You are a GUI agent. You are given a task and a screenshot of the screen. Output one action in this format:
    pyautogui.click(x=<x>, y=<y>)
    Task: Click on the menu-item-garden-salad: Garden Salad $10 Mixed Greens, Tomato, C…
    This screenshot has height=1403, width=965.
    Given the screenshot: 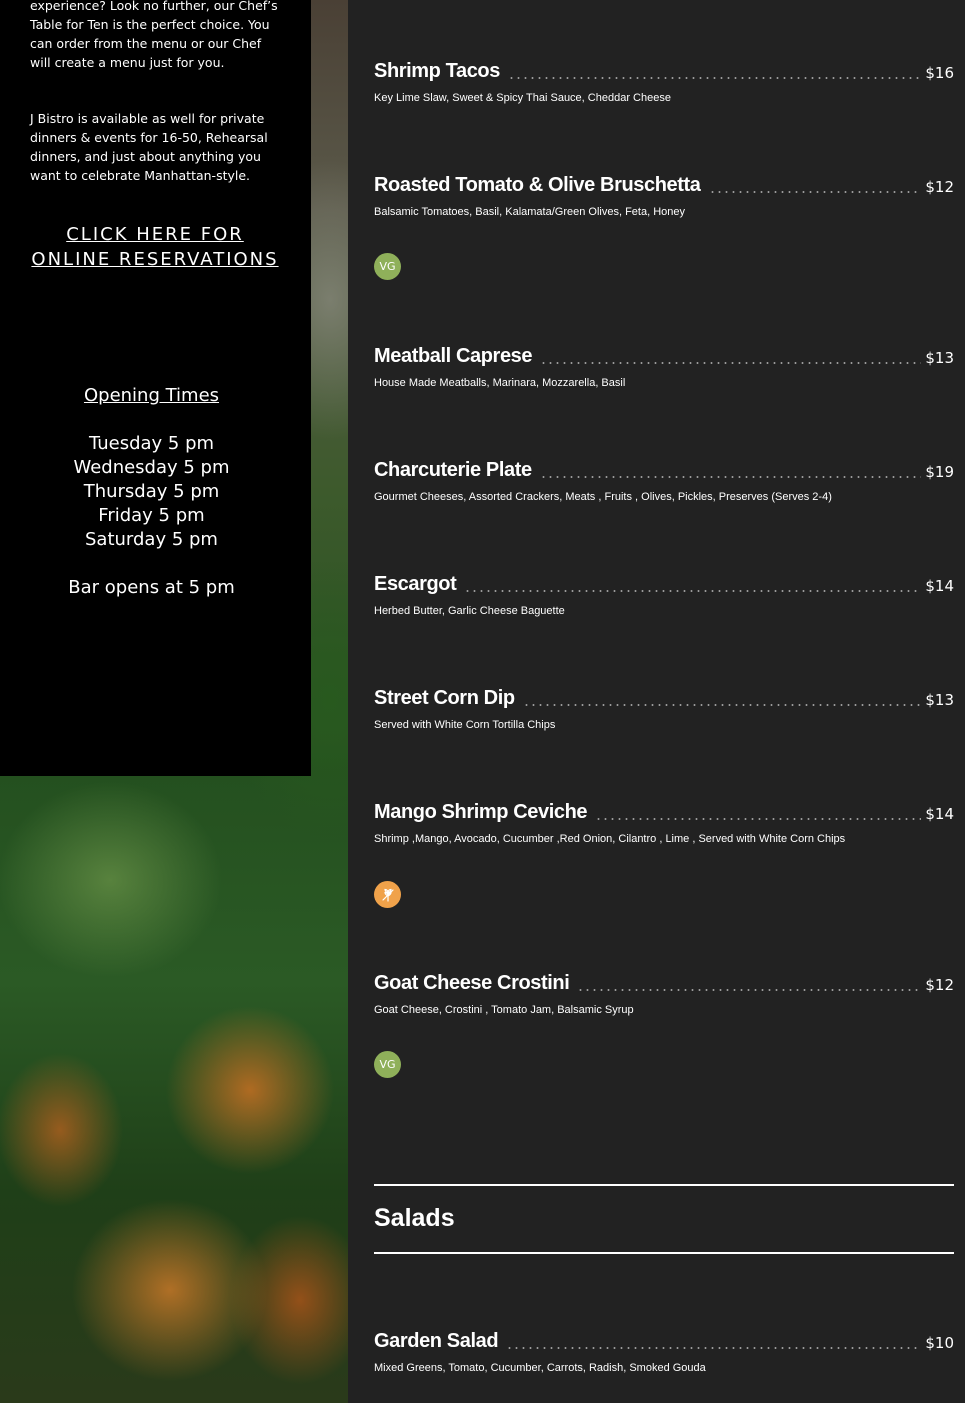 What is the action you would take?
    pyautogui.click(x=664, y=1351)
    